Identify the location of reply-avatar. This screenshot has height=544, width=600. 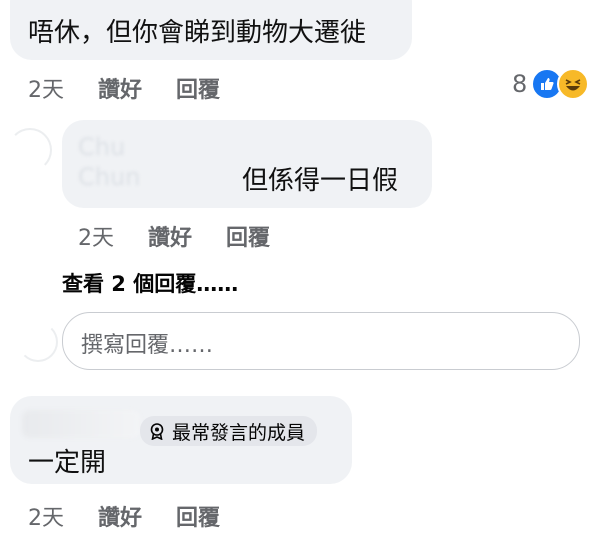
(30, 150).